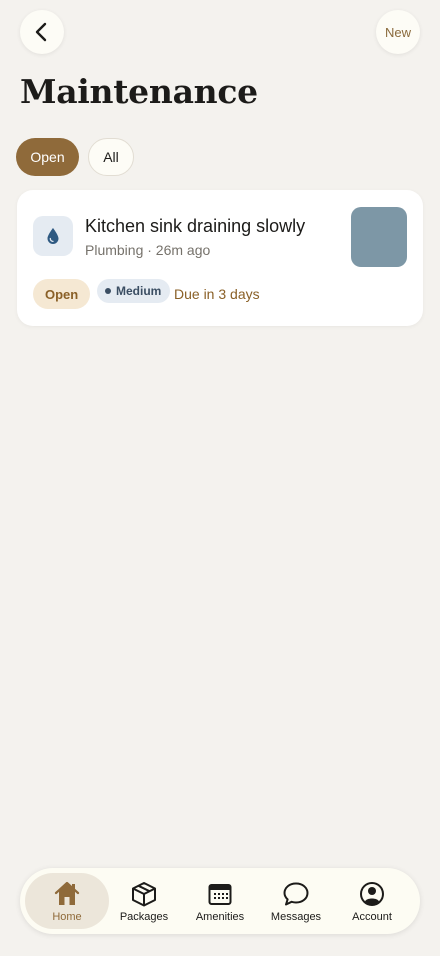 Image resolution: width=440 pixels, height=956 pixels. I want to click on bottom-tab-bar: Home Packages Amenities Messages Account, so click(220, 901).